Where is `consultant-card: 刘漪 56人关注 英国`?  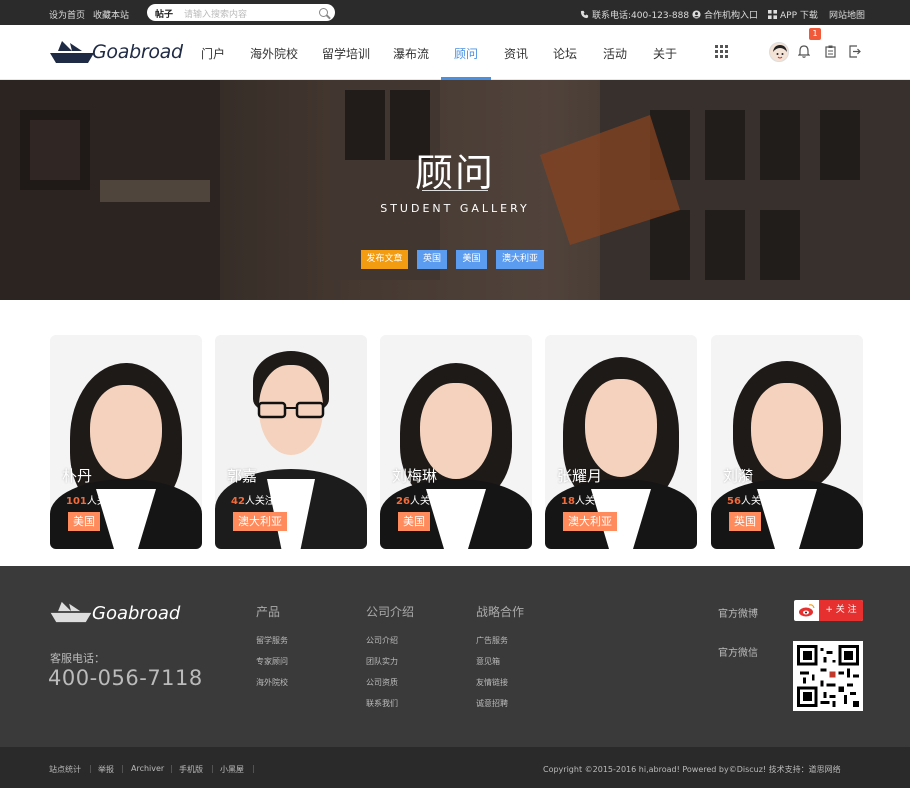
consultant-card: 刘漪 56人关注 英国 is located at coordinates (787, 442).